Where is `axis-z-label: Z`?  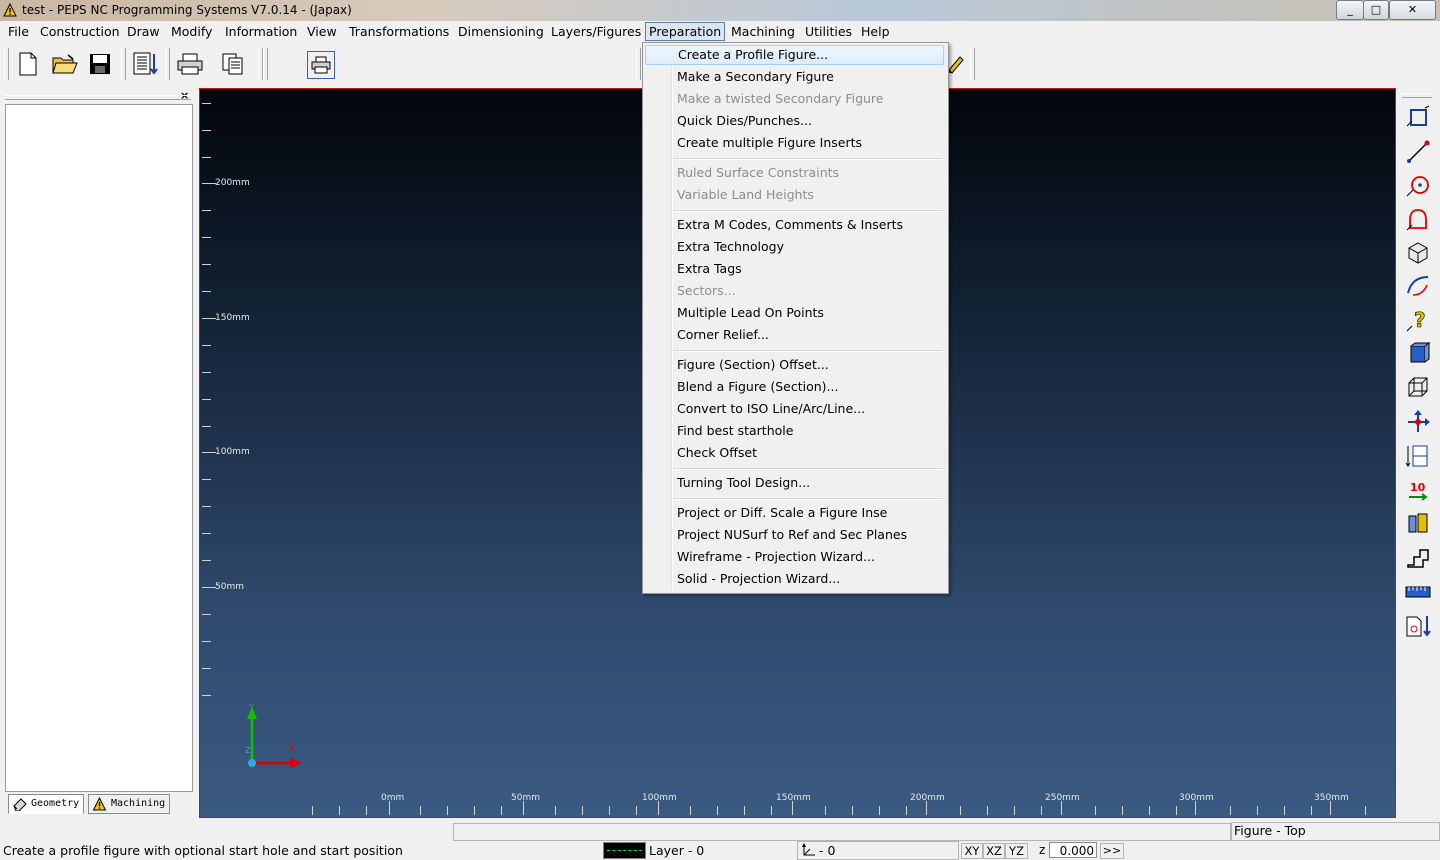 axis-z-label: Z is located at coordinates (248, 750).